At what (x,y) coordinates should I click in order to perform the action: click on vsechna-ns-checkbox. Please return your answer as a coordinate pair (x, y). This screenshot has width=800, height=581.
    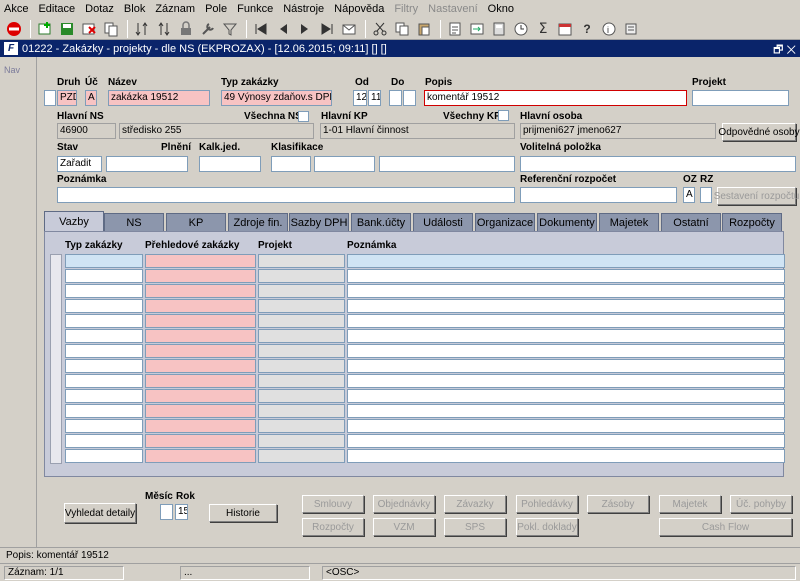
    Looking at the image, I should click on (303, 116).